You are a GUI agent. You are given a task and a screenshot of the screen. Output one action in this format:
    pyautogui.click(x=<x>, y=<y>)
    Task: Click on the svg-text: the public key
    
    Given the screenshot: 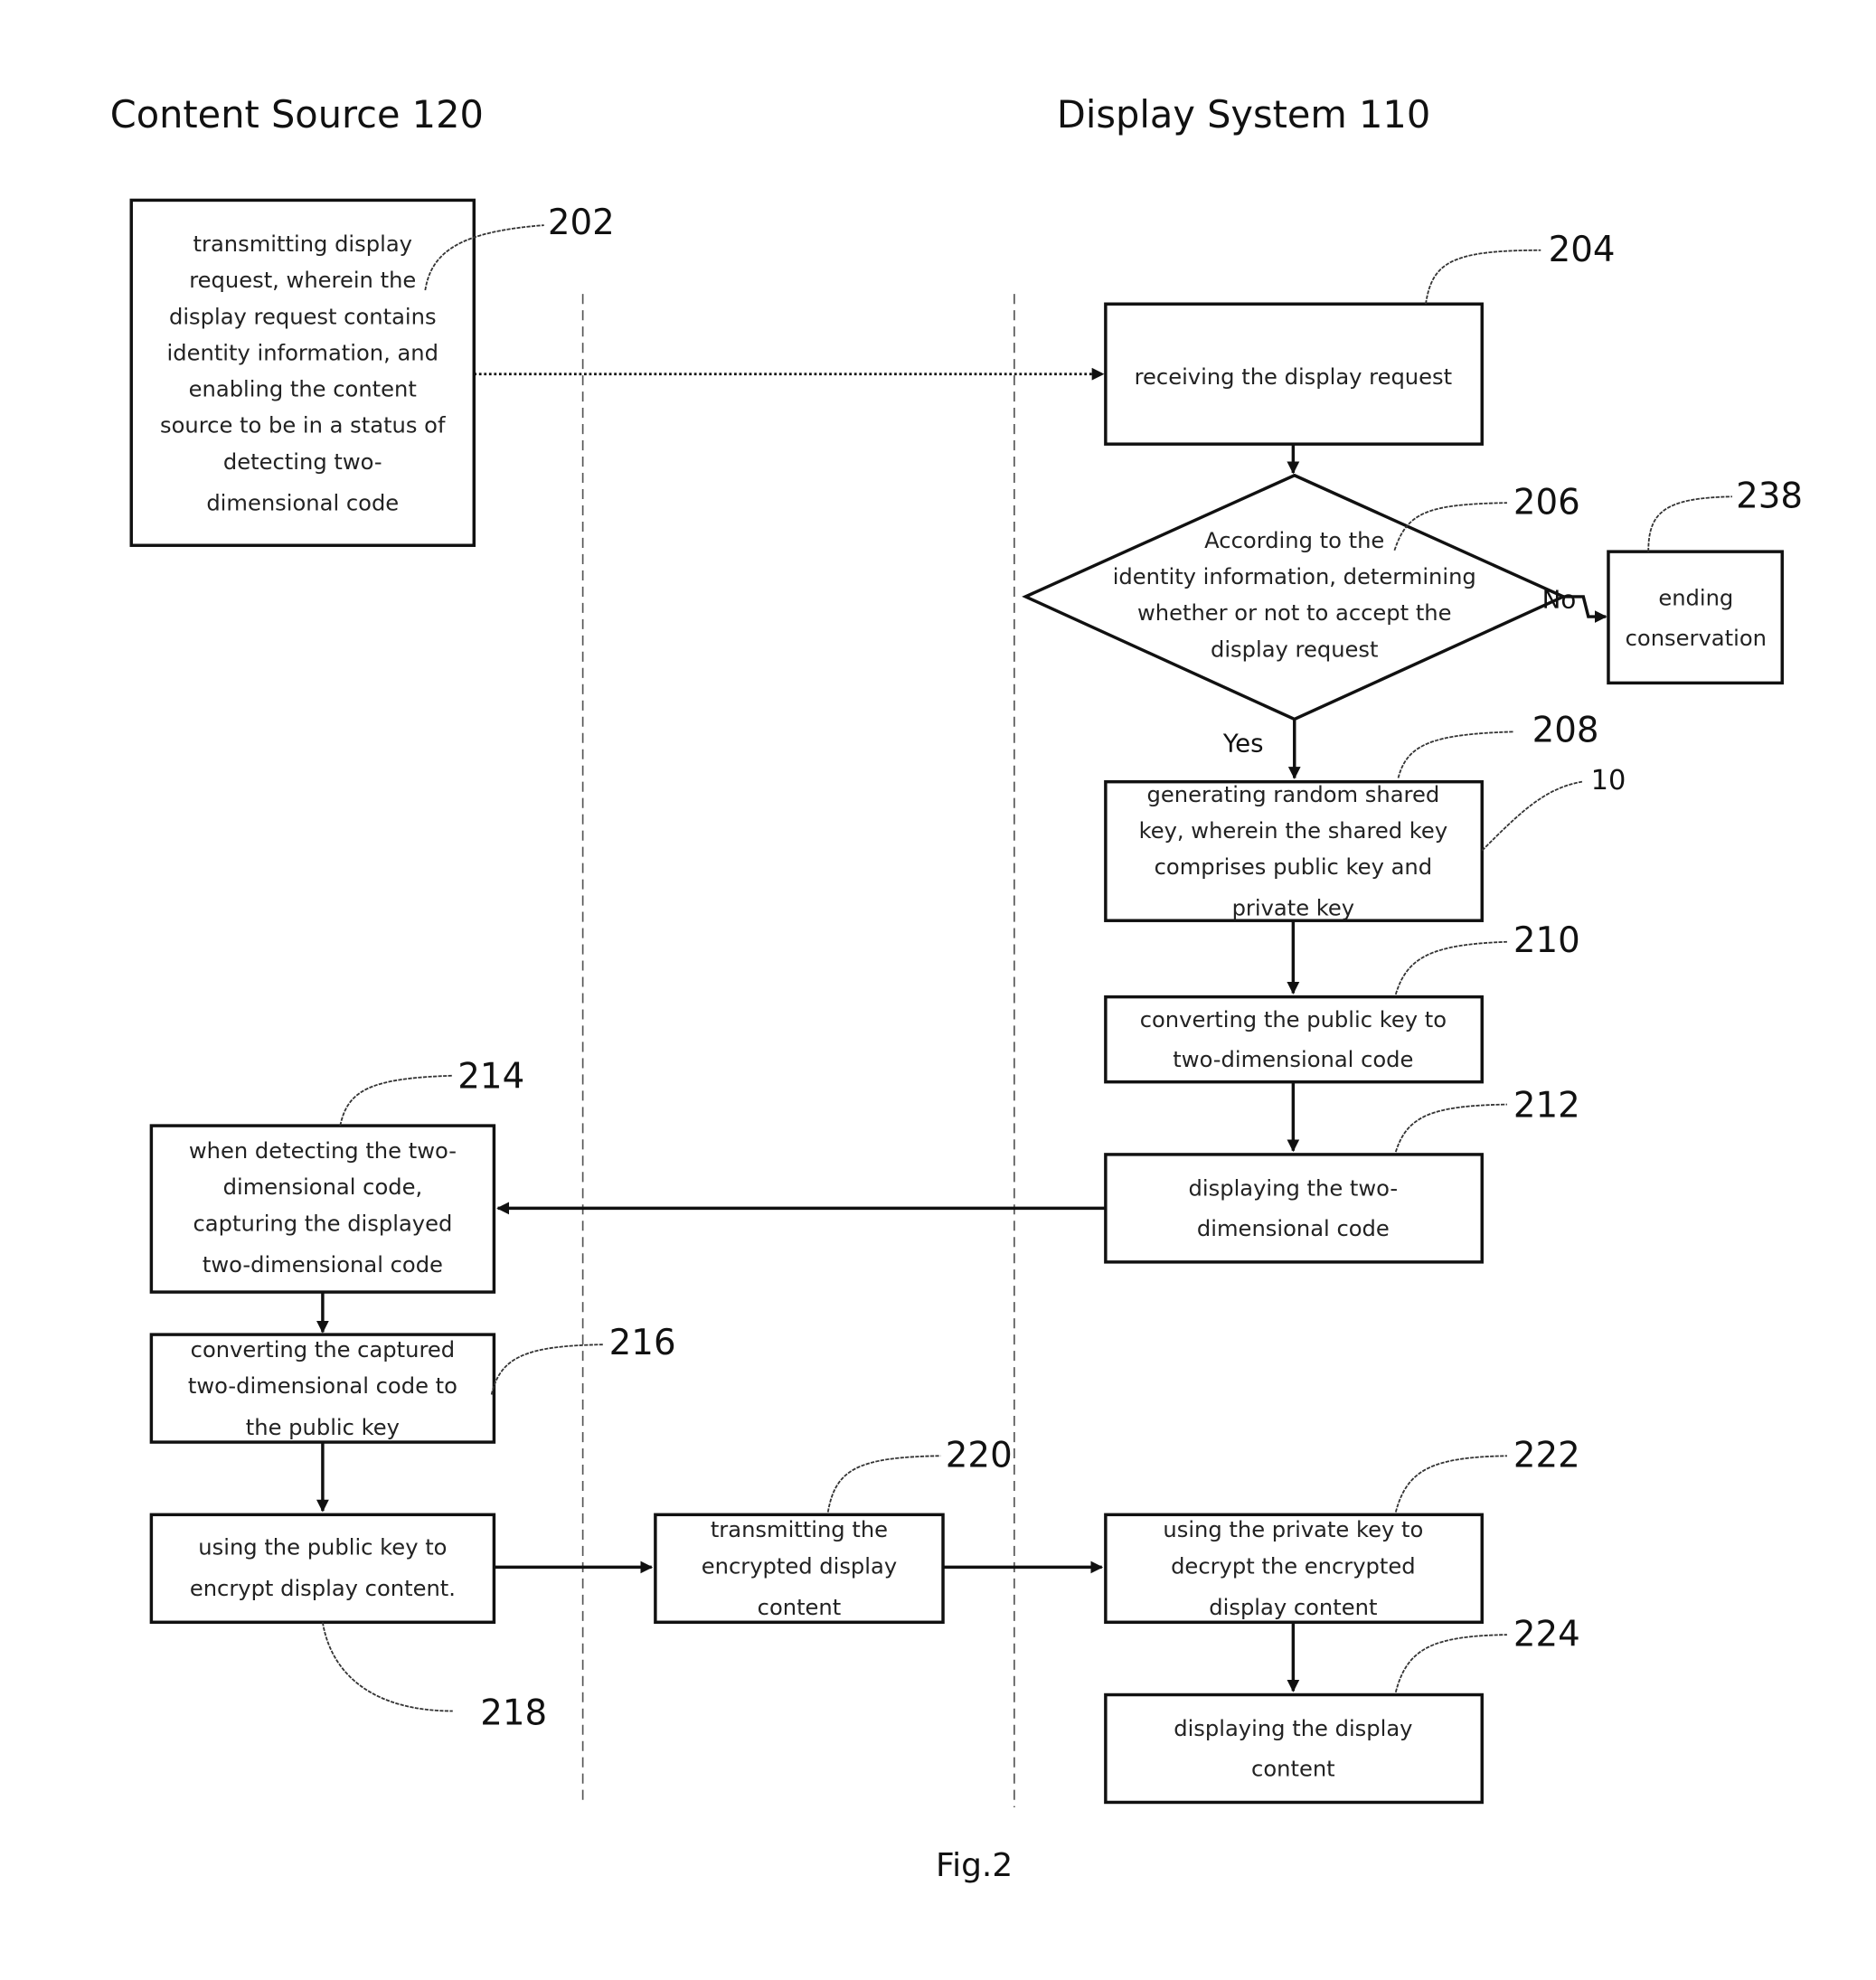 What is the action you would take?
    pyautogui.click(x=323, y=1427)
    